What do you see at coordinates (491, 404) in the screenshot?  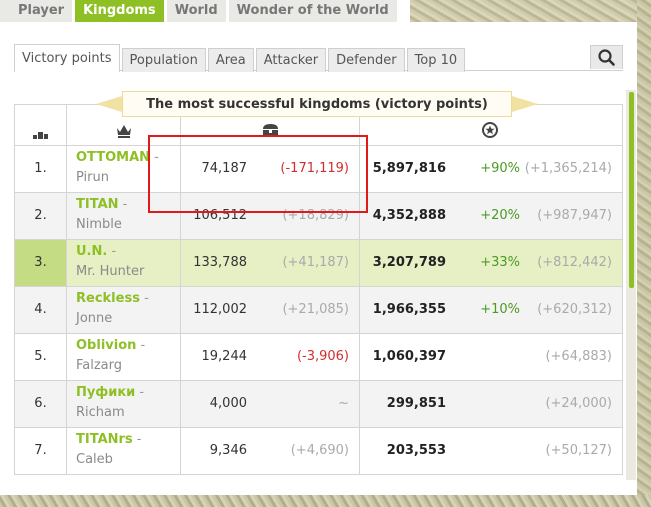 I see `victory-points-cell: 299,851 (+24,000)` at bounding box center [491, 404].